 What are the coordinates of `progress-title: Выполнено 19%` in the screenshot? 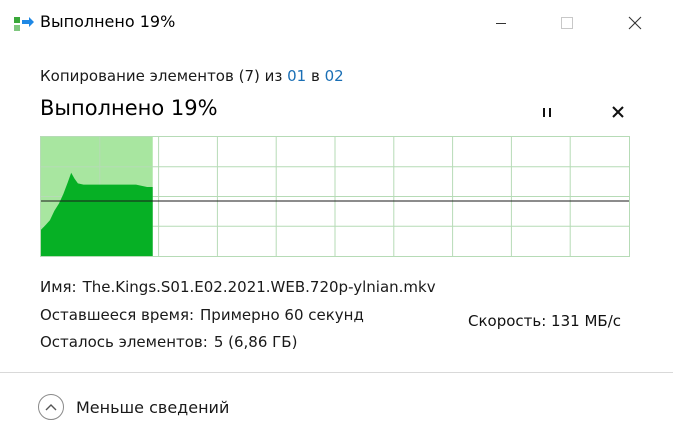 It's located at (129, 108).